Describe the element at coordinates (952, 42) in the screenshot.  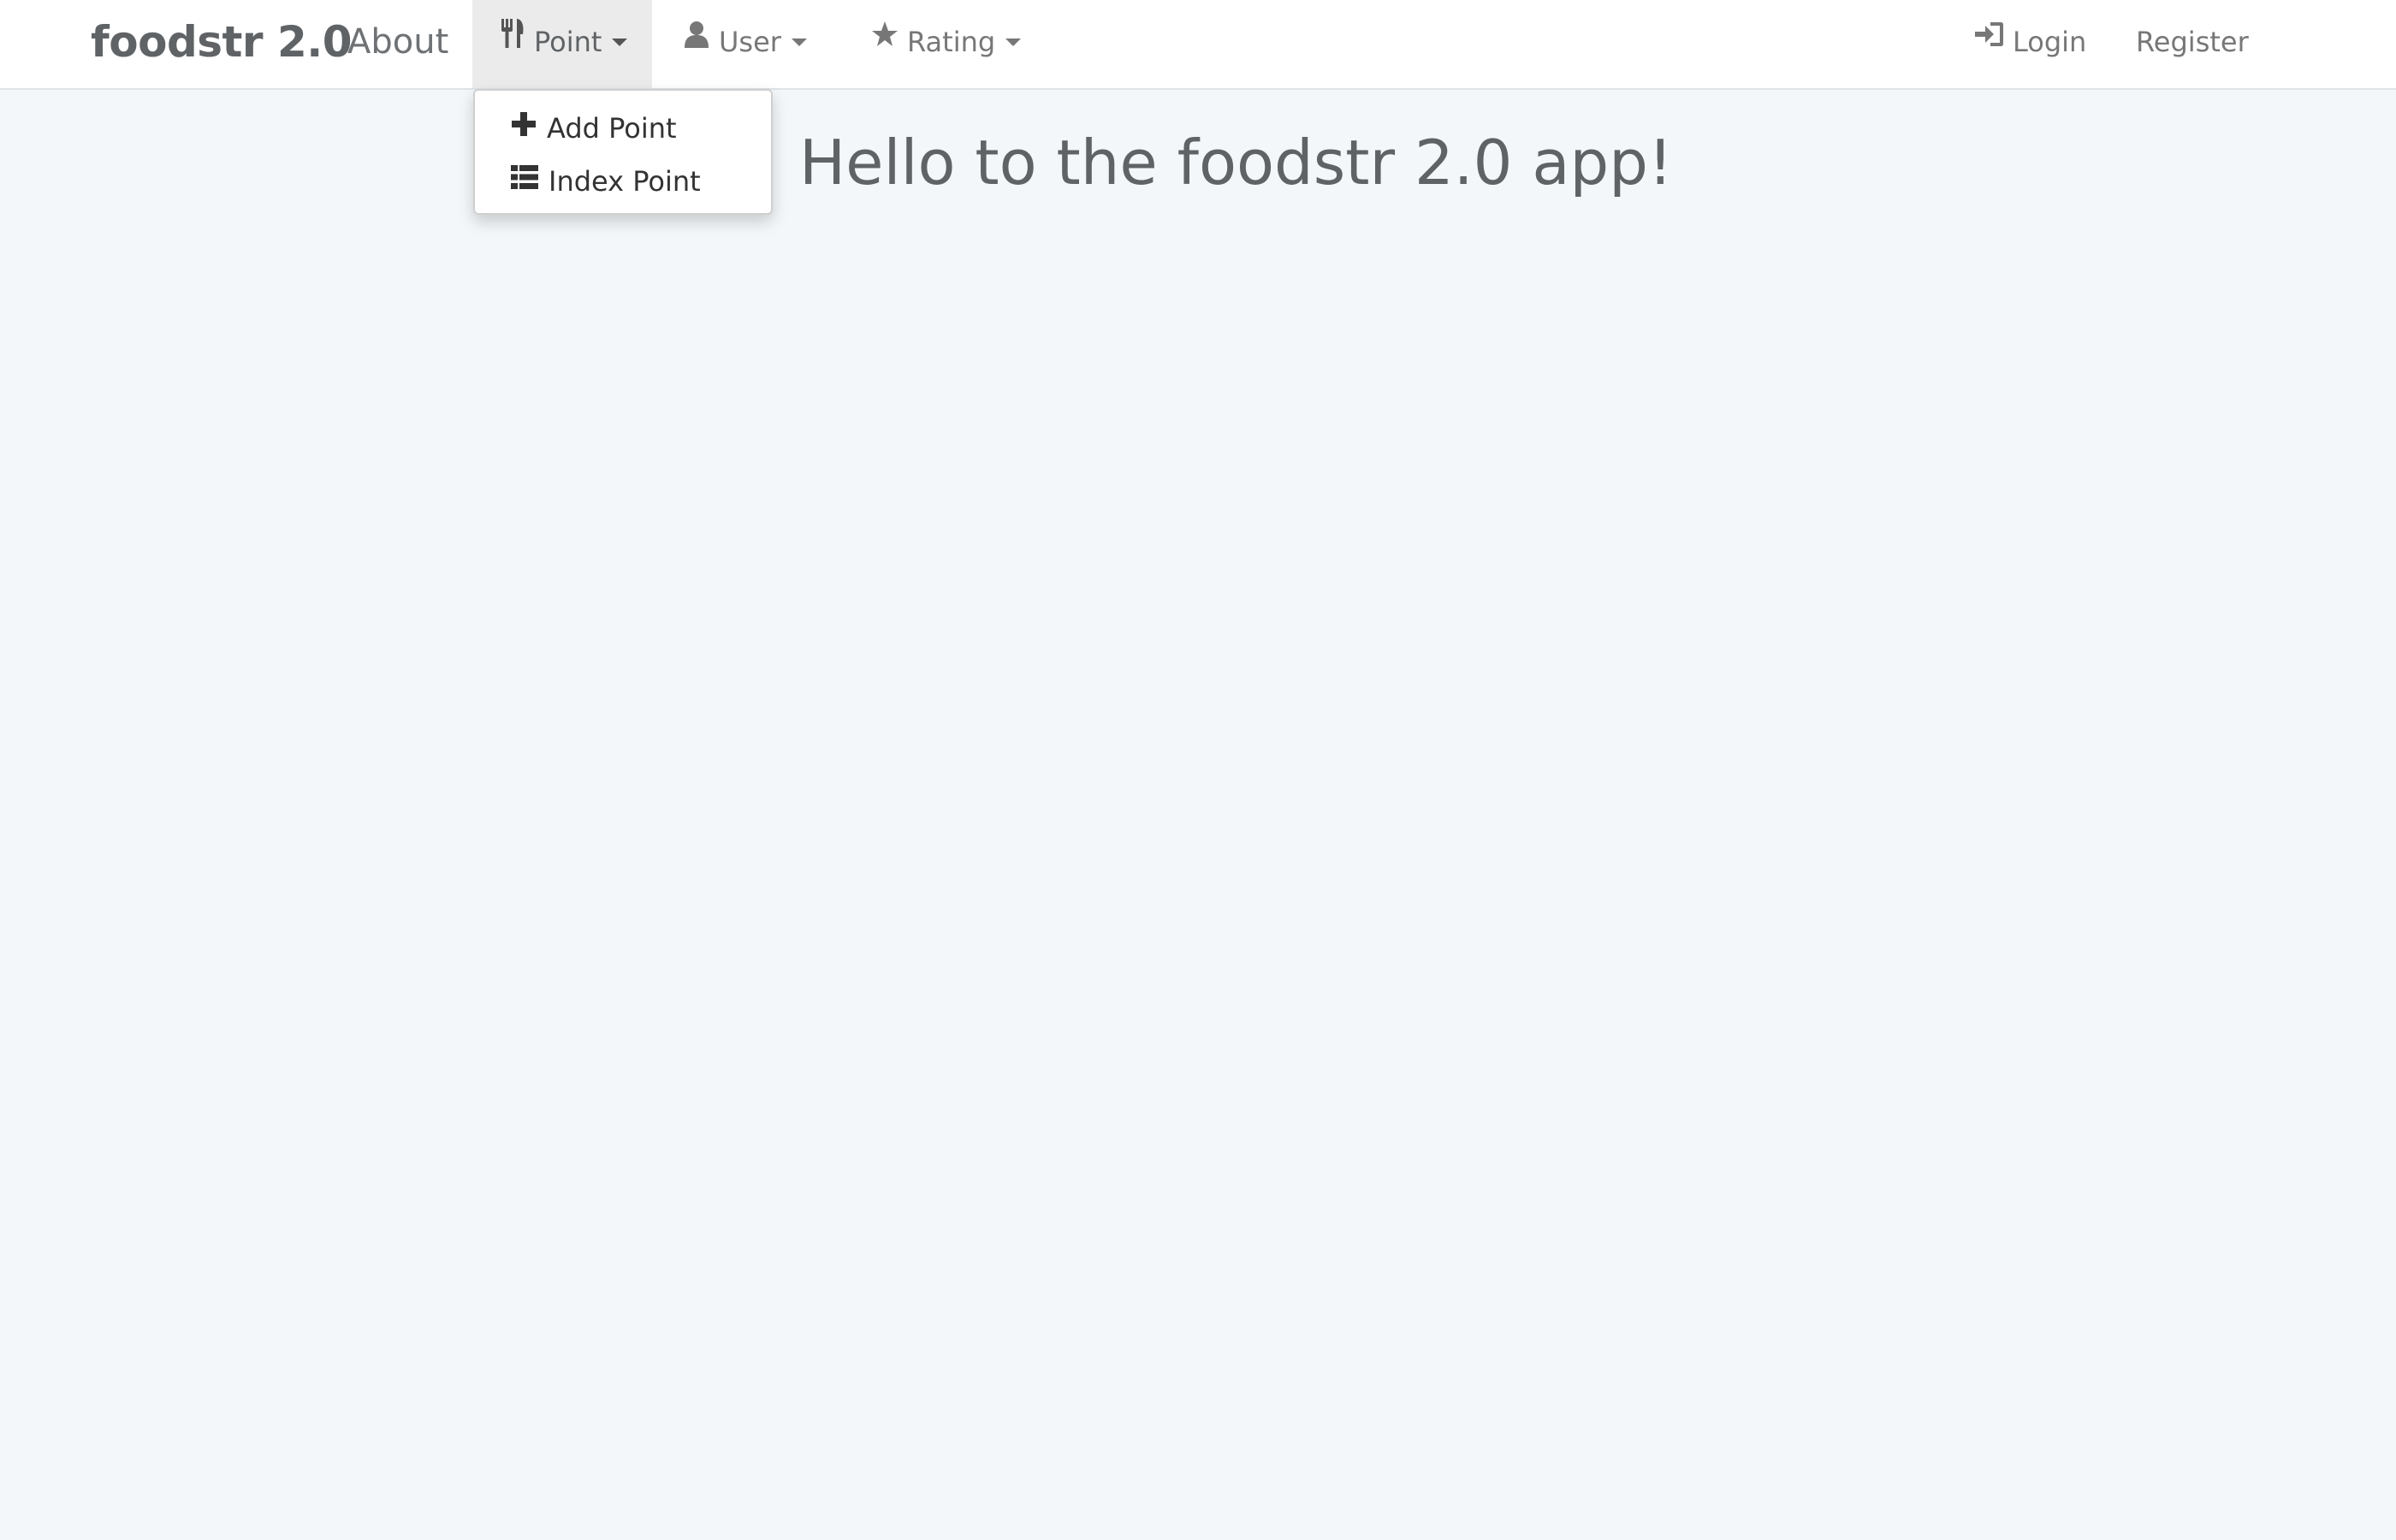
I see `nav-rating-label: Rating` at that location.